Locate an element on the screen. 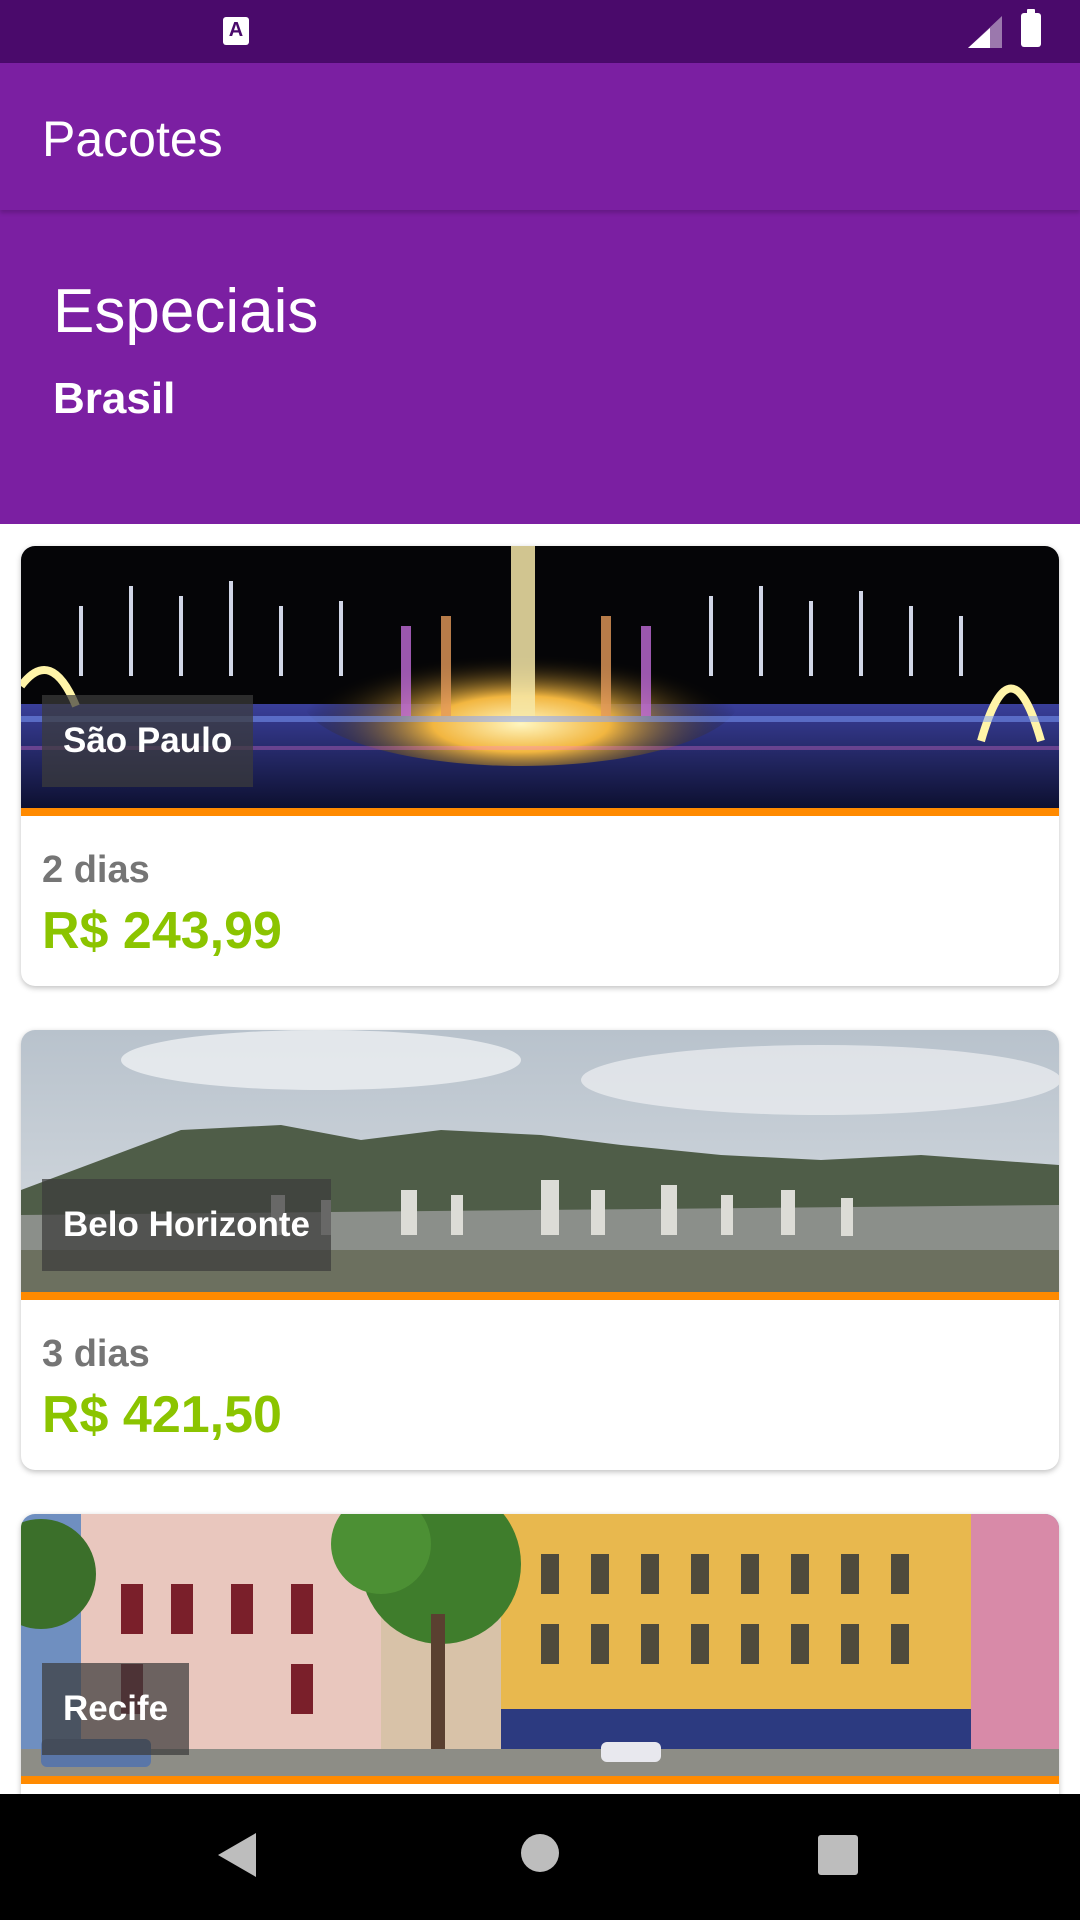  recents-icon is located at coordinates (838, 1855).